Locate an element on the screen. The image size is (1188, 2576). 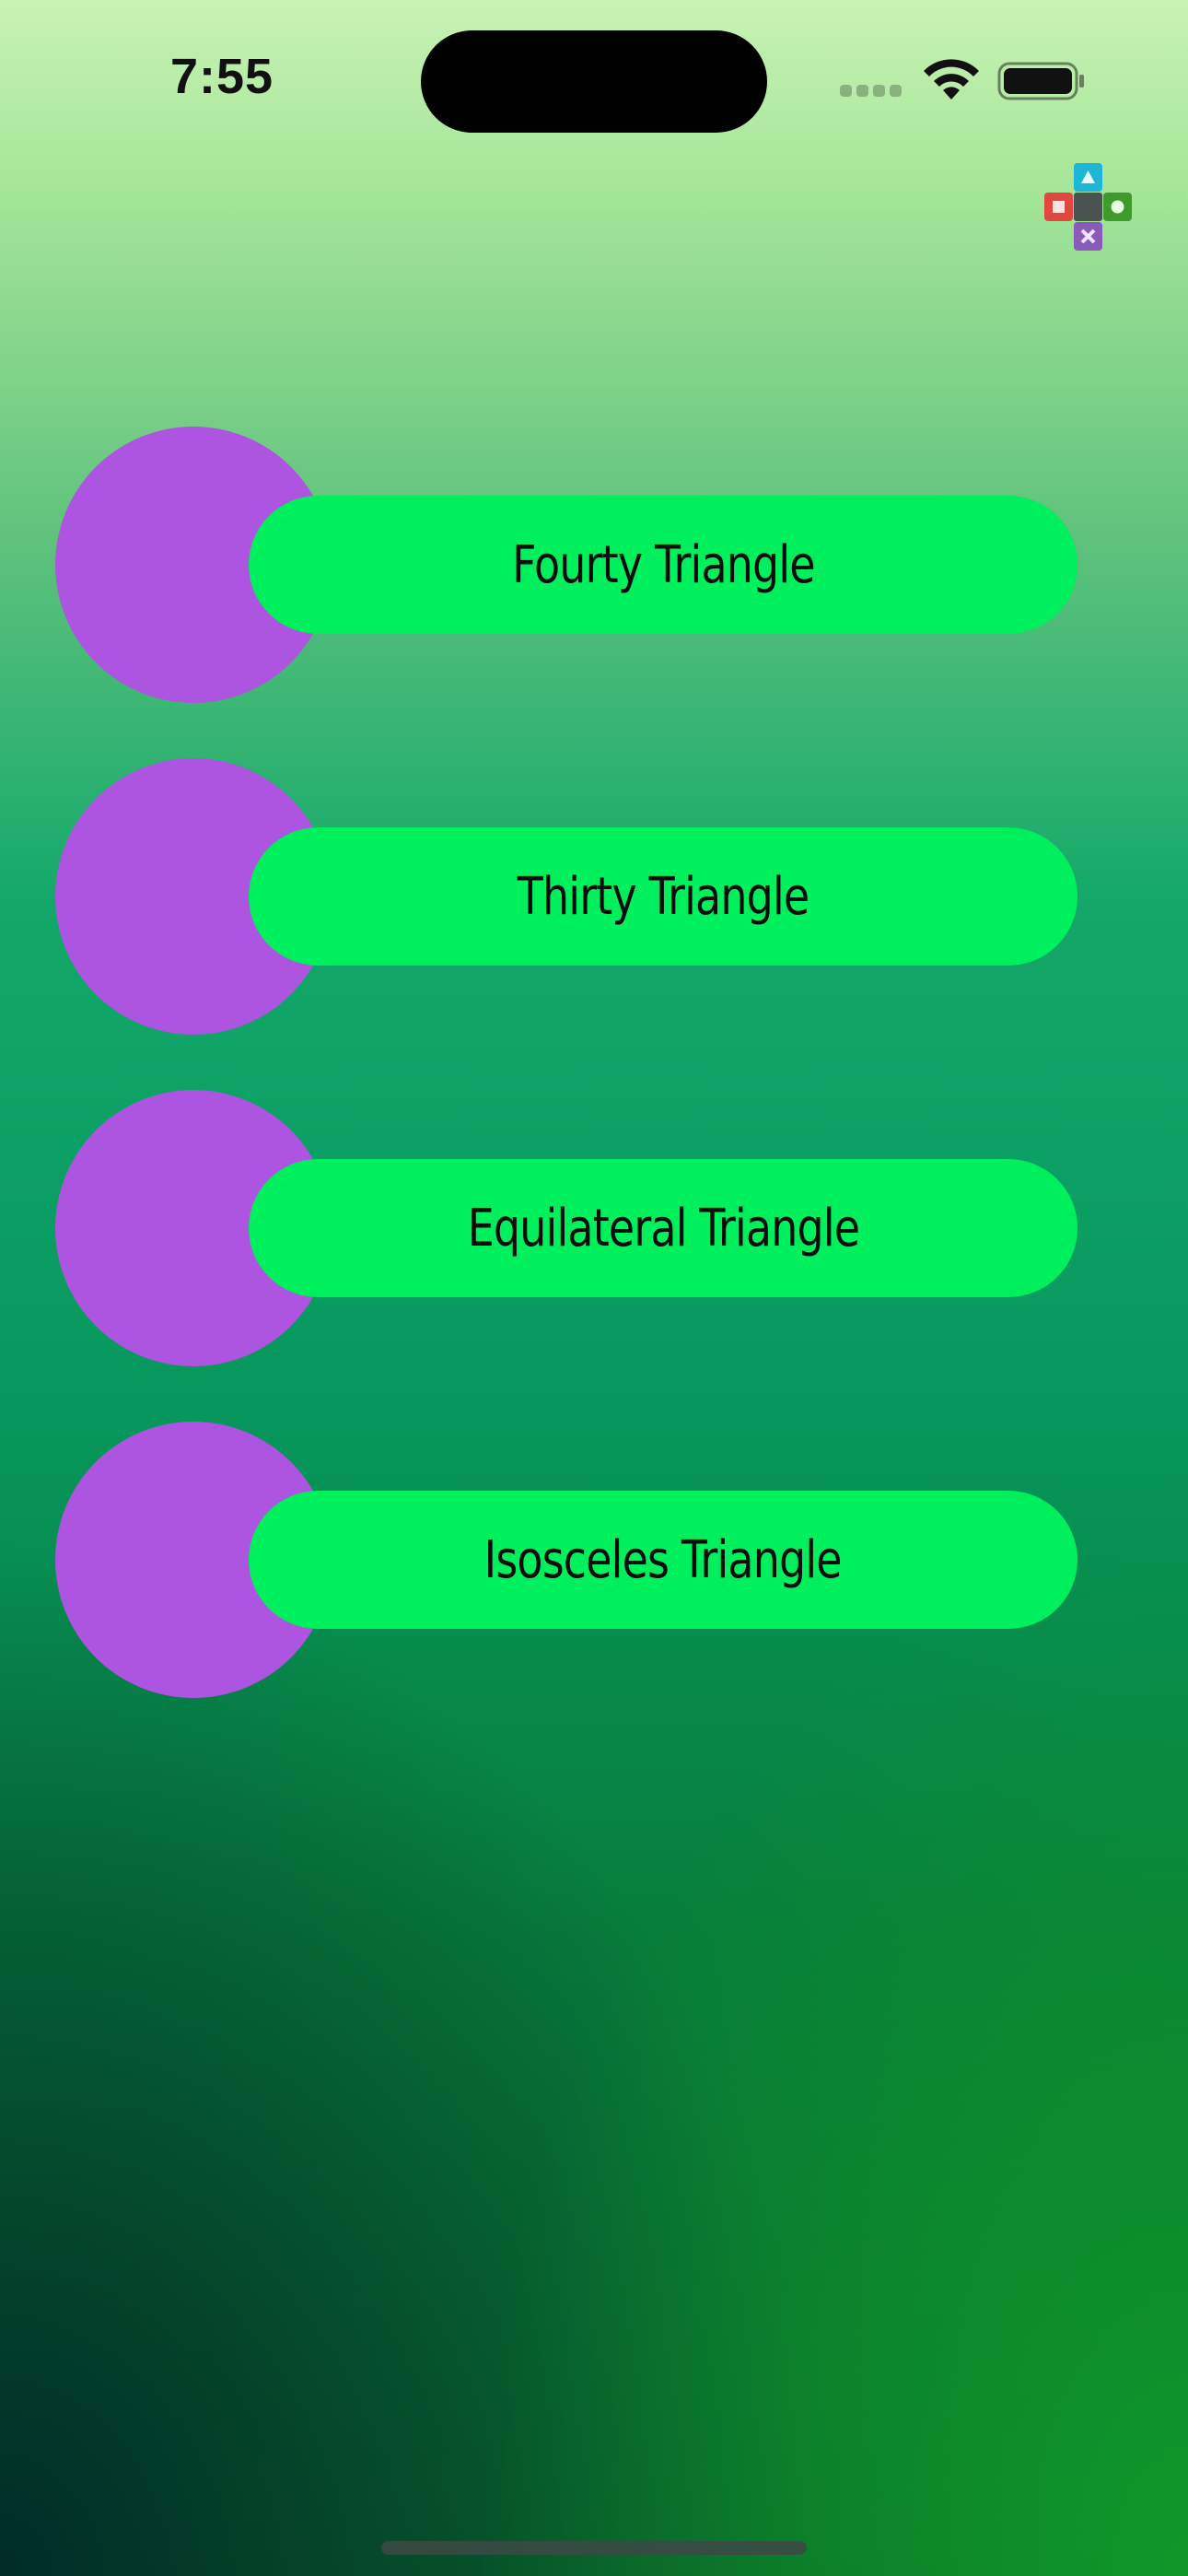
button-label: Fourty Triangle is located at coordinates (663, 564).